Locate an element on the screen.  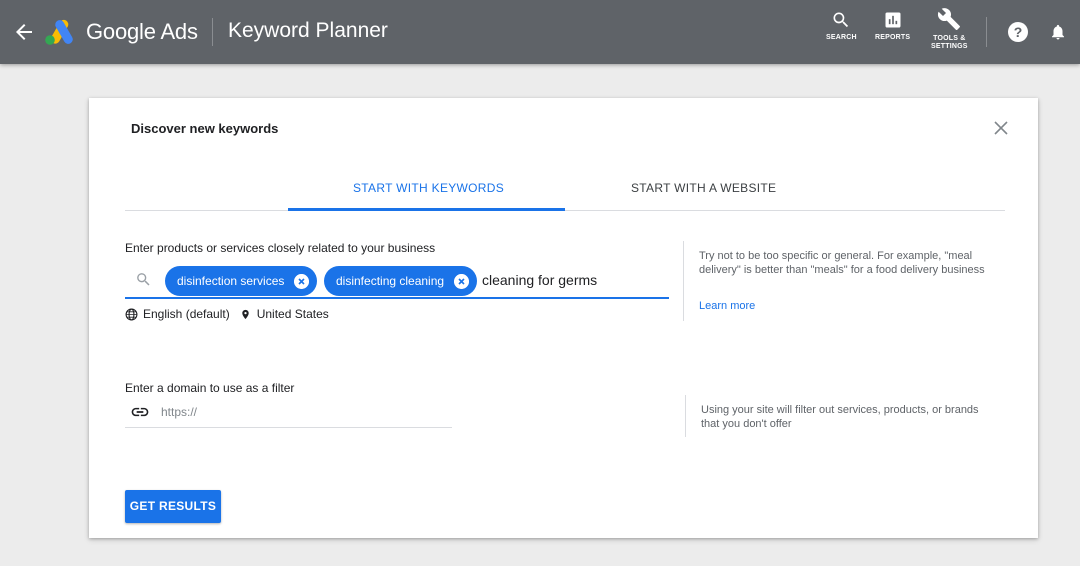
help-icon: ? is located at coordinates (1018, 32).